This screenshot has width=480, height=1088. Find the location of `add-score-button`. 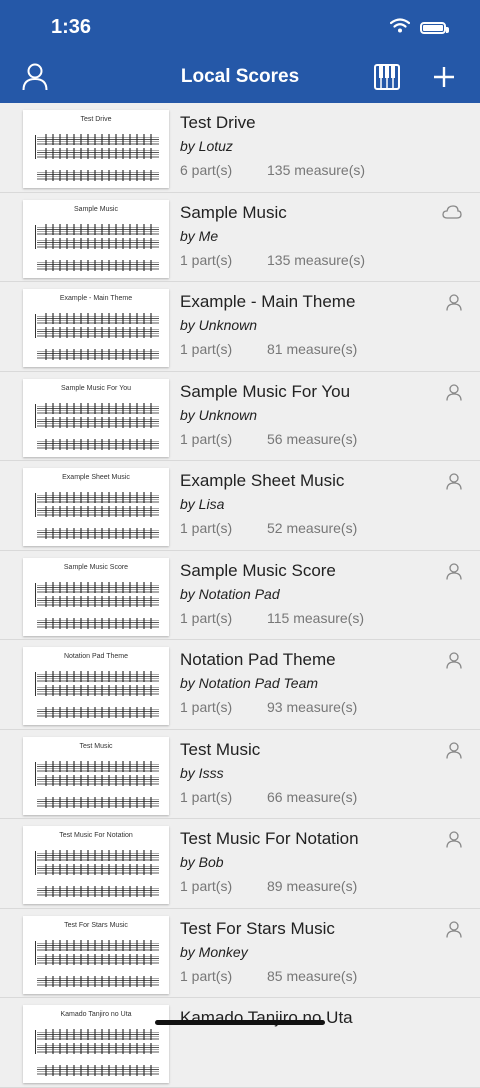

add-score-button is located at coordinates (444, 79).